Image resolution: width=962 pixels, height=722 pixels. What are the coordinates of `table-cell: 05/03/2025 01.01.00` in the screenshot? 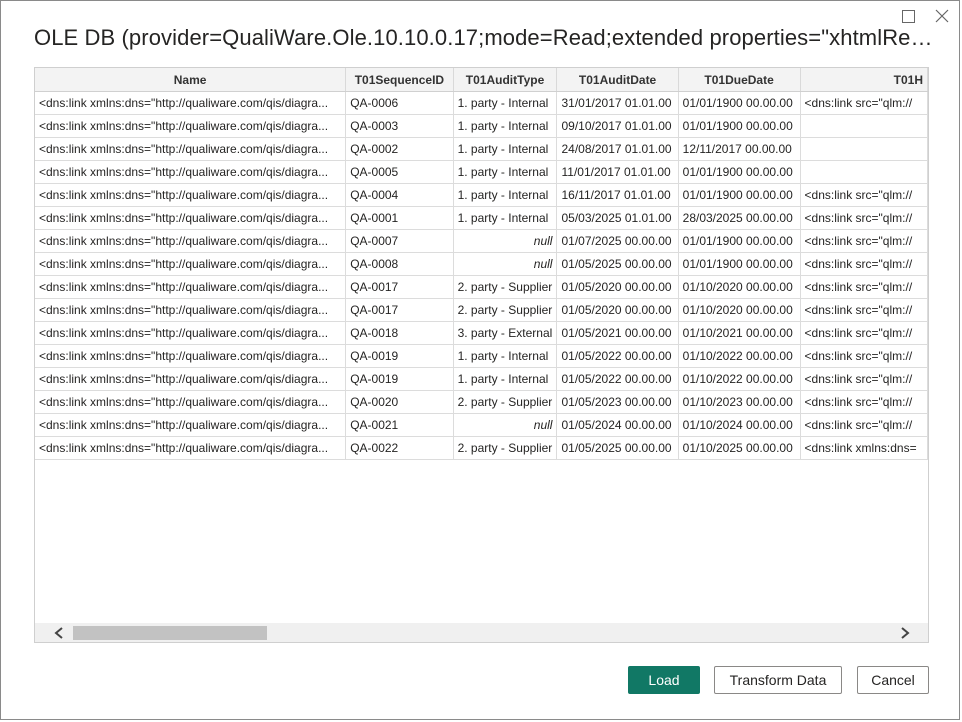 It's located at (617, 218).